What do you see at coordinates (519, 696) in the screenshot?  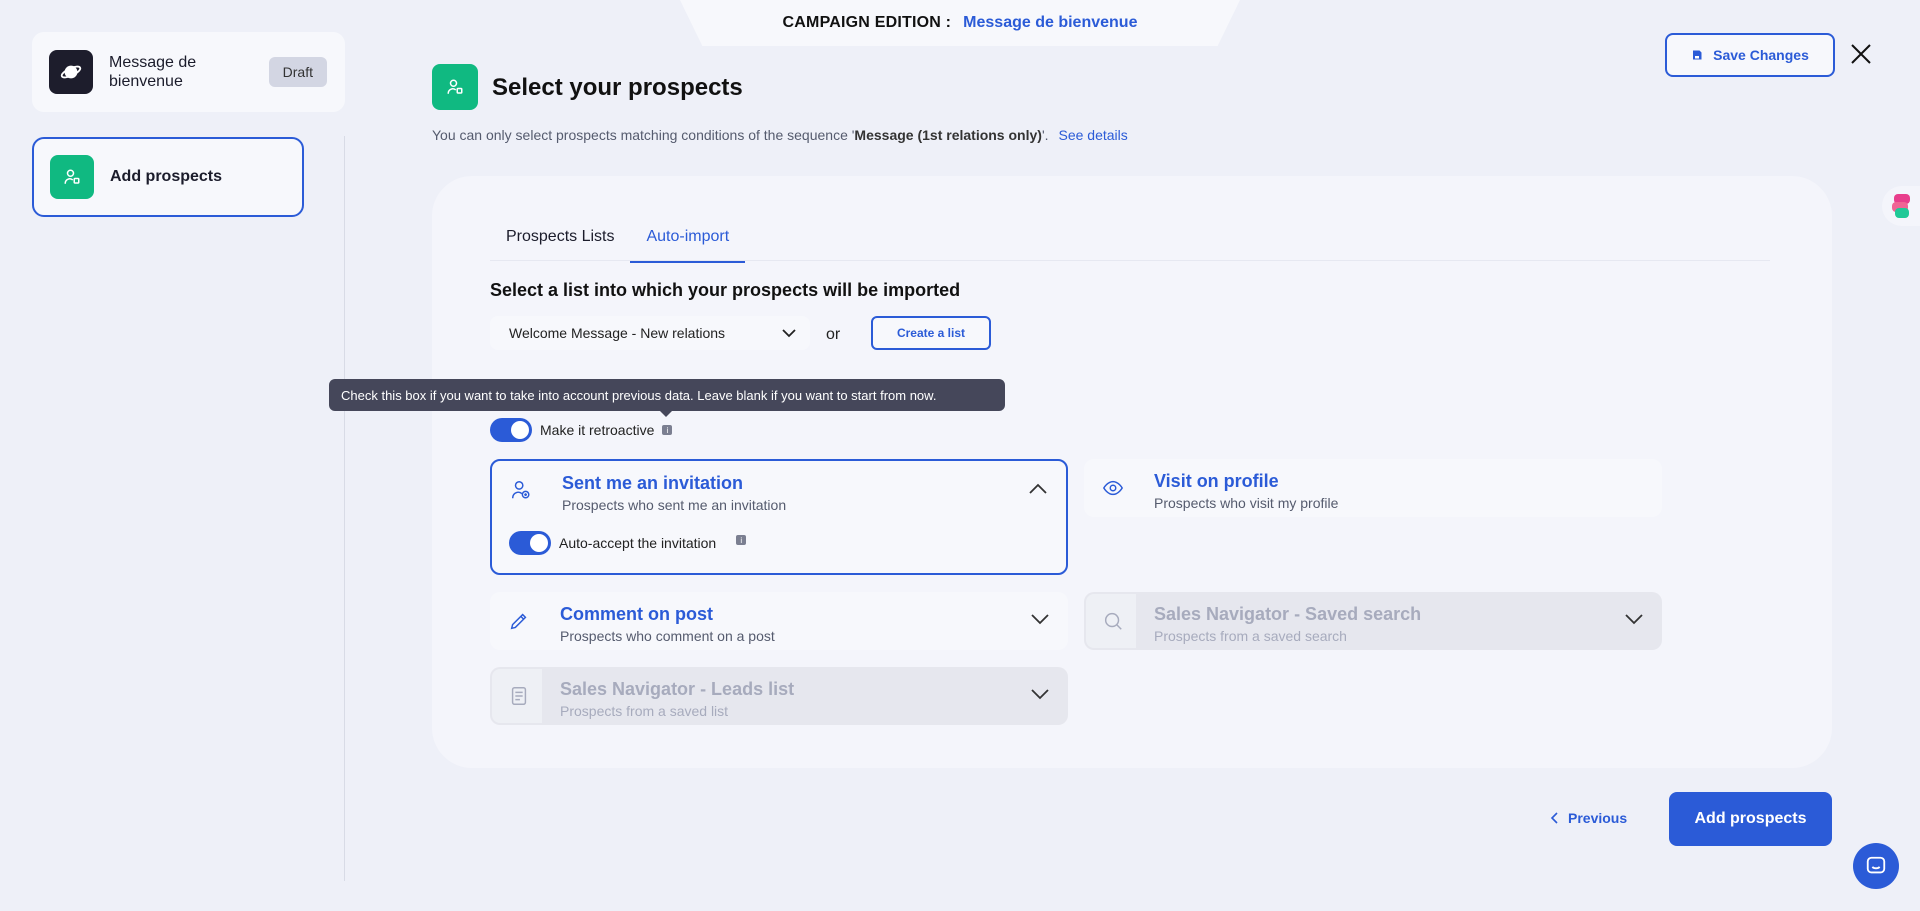 I see `document-icon` at bounding box center [519, 696].